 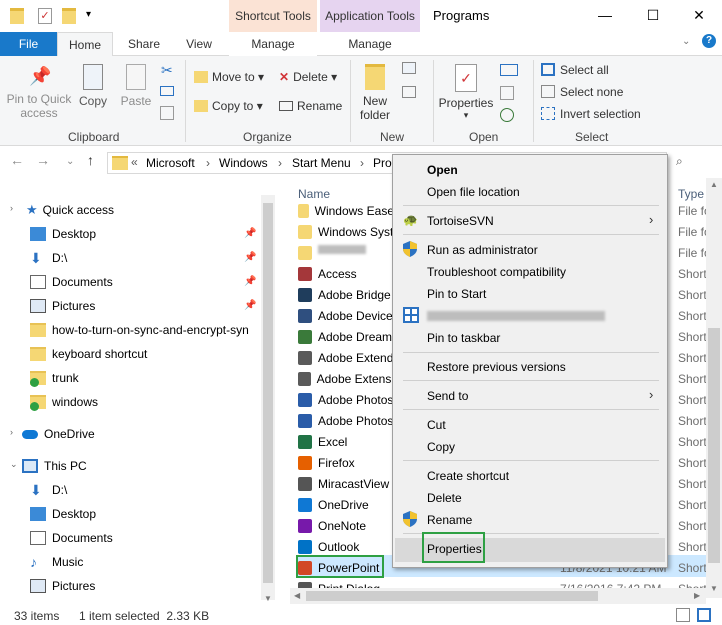 I want to click on nav-d-drive: ⬇ D:\, so click(x=48, y=258).